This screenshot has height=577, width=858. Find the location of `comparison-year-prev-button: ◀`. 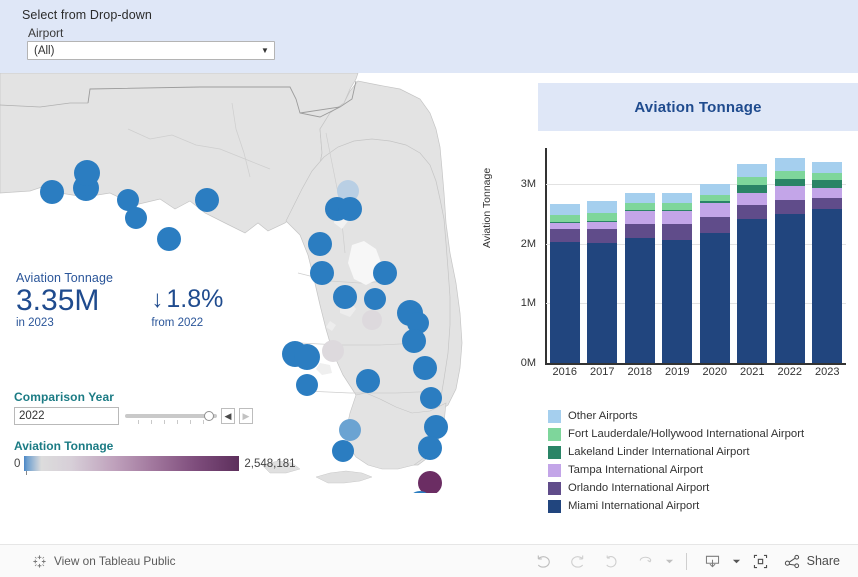

comparison-year-prev-button: ◀ is located at coordinates (228, 416).